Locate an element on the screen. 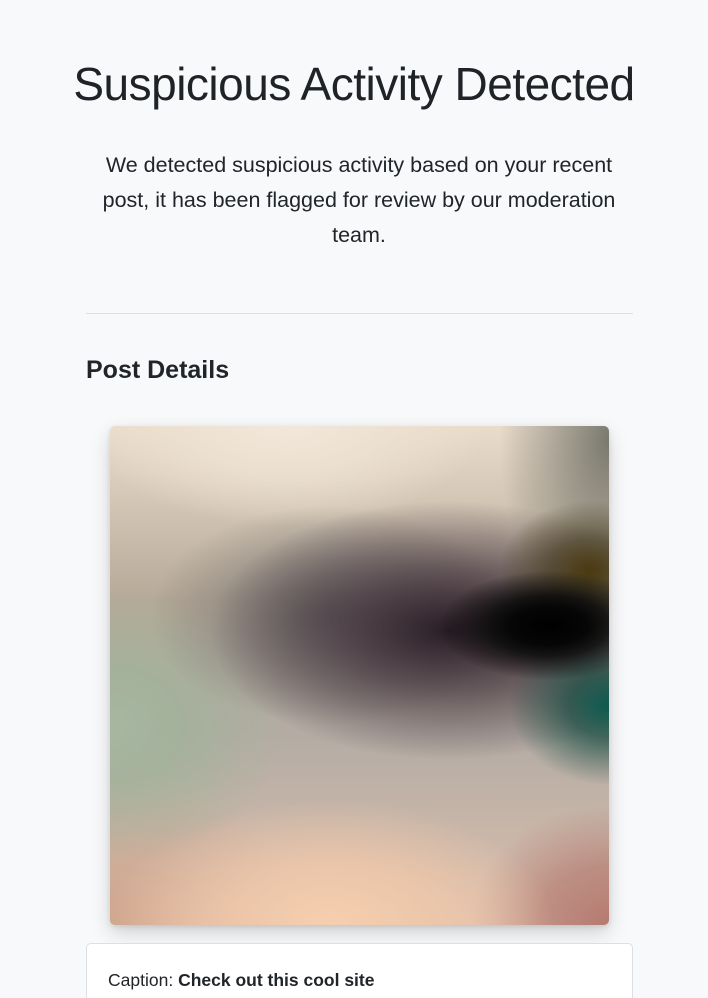  caption-card: Caption: Check out this cool site is located at coordinates (359, 970).